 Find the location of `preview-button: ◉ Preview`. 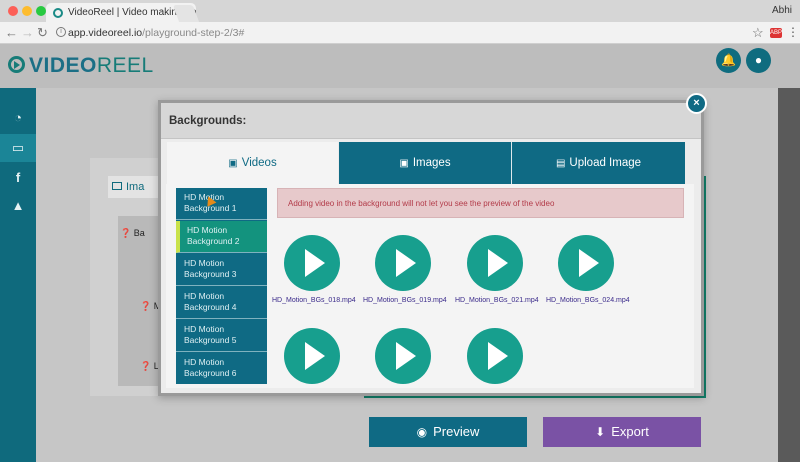

preview-button: ◉ Preview is located at coordinates (448, 432).